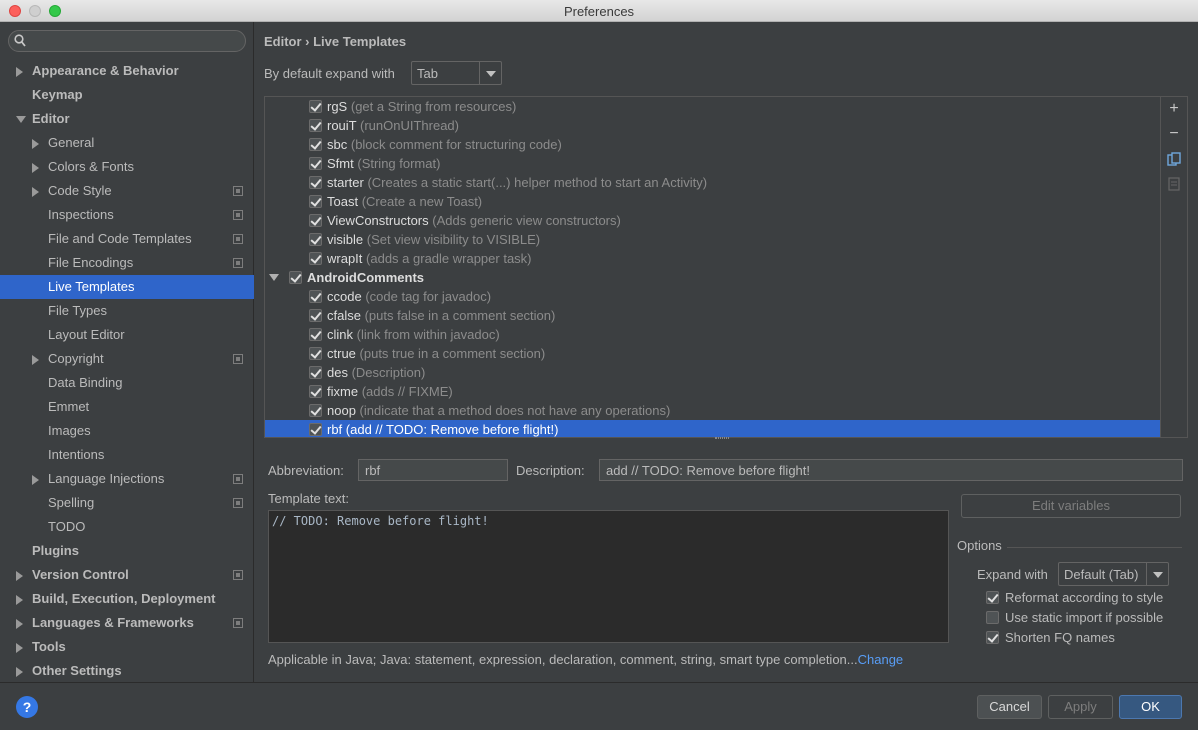 The width and height of the screenshot is (1198, 730). I want to click on template-row: Toast (Create a new Toast), so click(713, 201).